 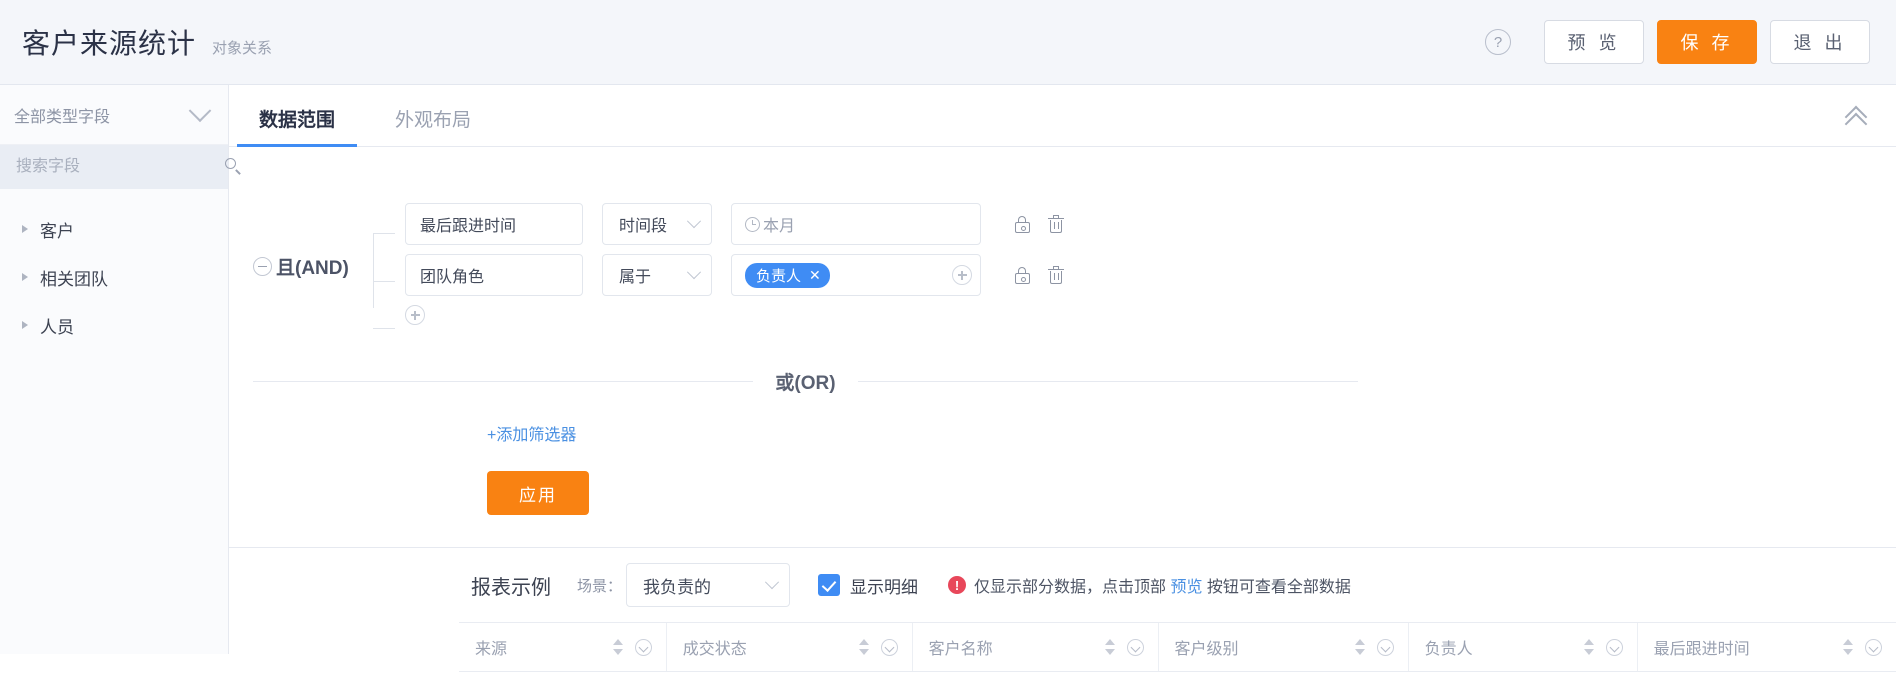 What do you see at coordinates (1498, 42) in the screenshot?
I see `question-mark-icon: ?` at bounding box center [1498, 42].